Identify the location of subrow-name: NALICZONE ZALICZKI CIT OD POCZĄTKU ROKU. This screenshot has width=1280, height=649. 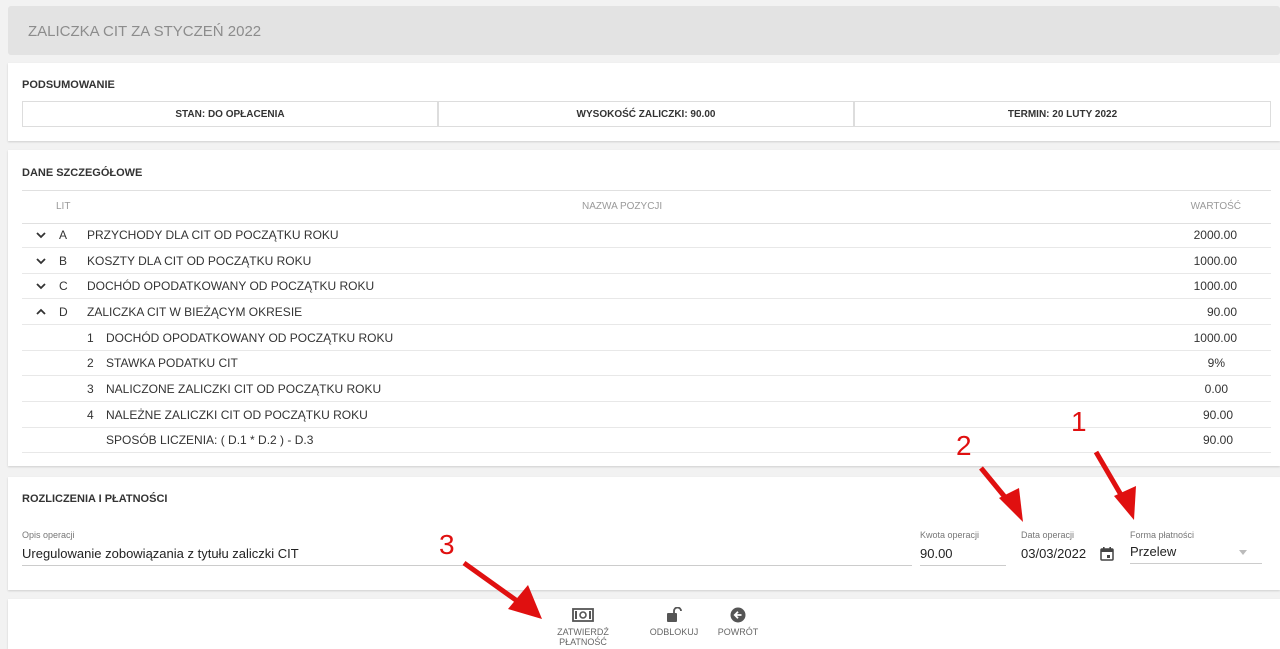
(244, 389).